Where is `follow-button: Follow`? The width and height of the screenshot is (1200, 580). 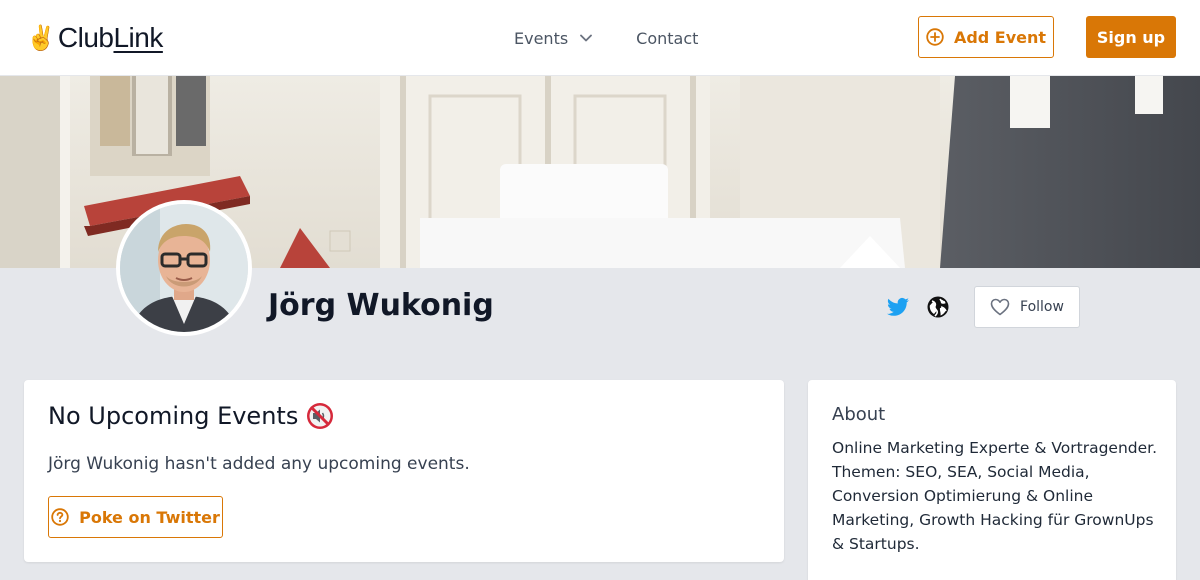
follow-button: Follow is located at coordinates (1027, 307).